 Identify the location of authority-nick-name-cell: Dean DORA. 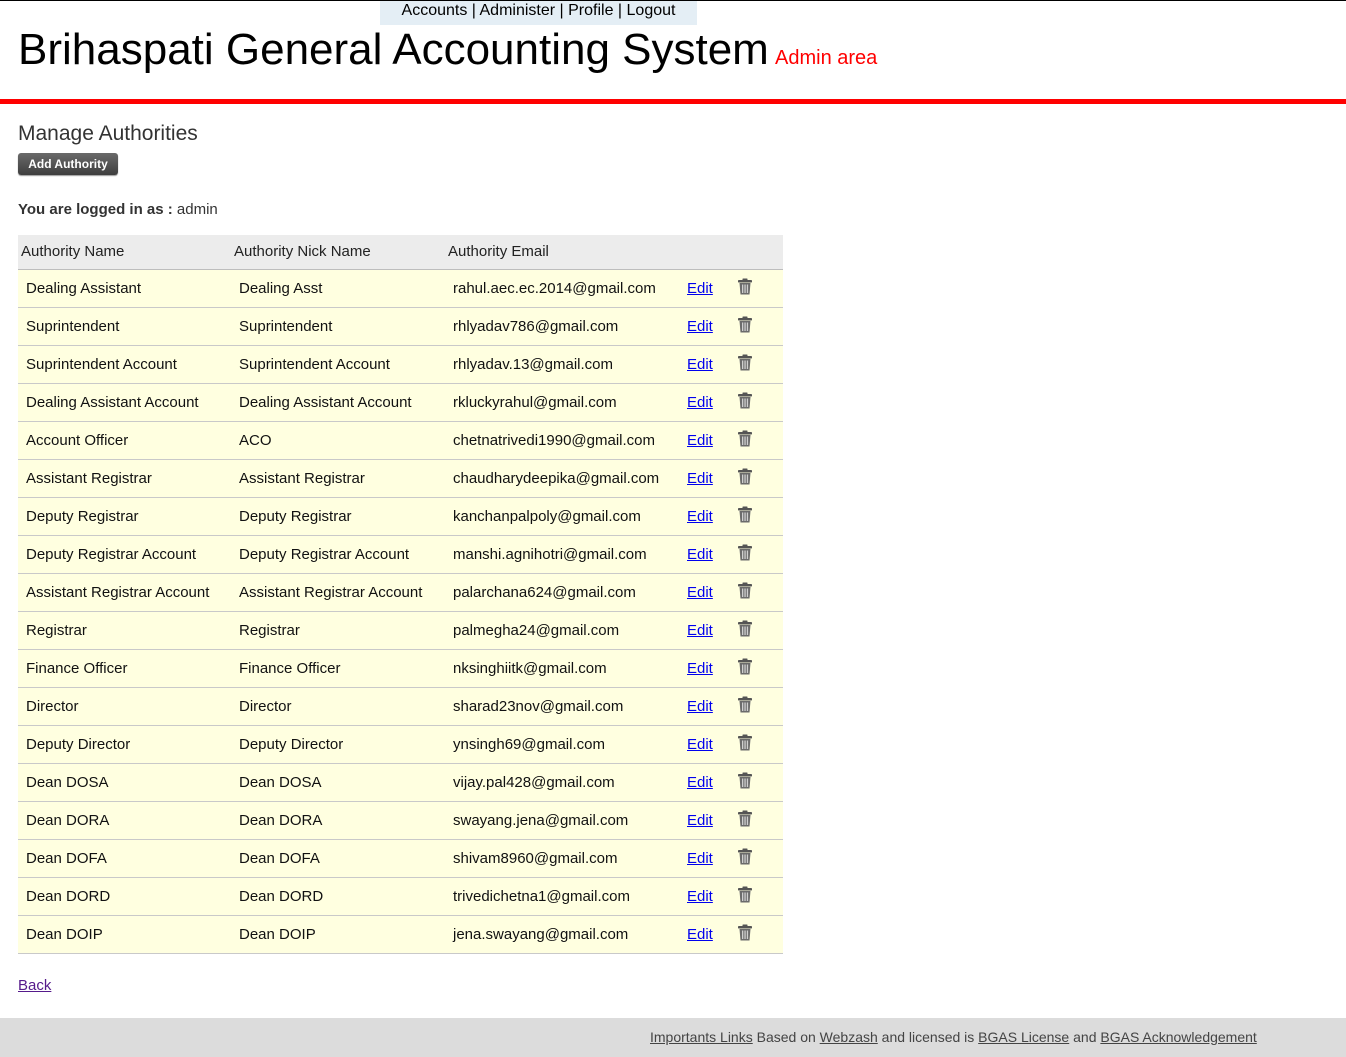
(338, 820).